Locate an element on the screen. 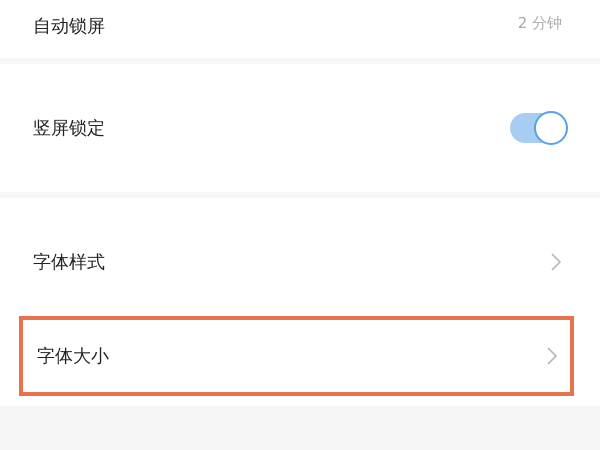  setting-label: 字体大小 is located at coordinates (73, 356).